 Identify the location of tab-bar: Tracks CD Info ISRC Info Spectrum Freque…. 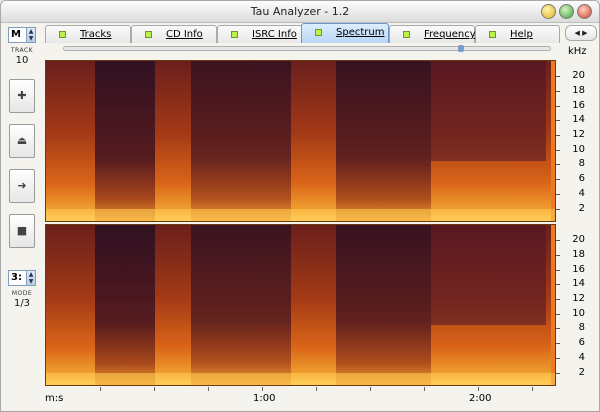
(302, 33).